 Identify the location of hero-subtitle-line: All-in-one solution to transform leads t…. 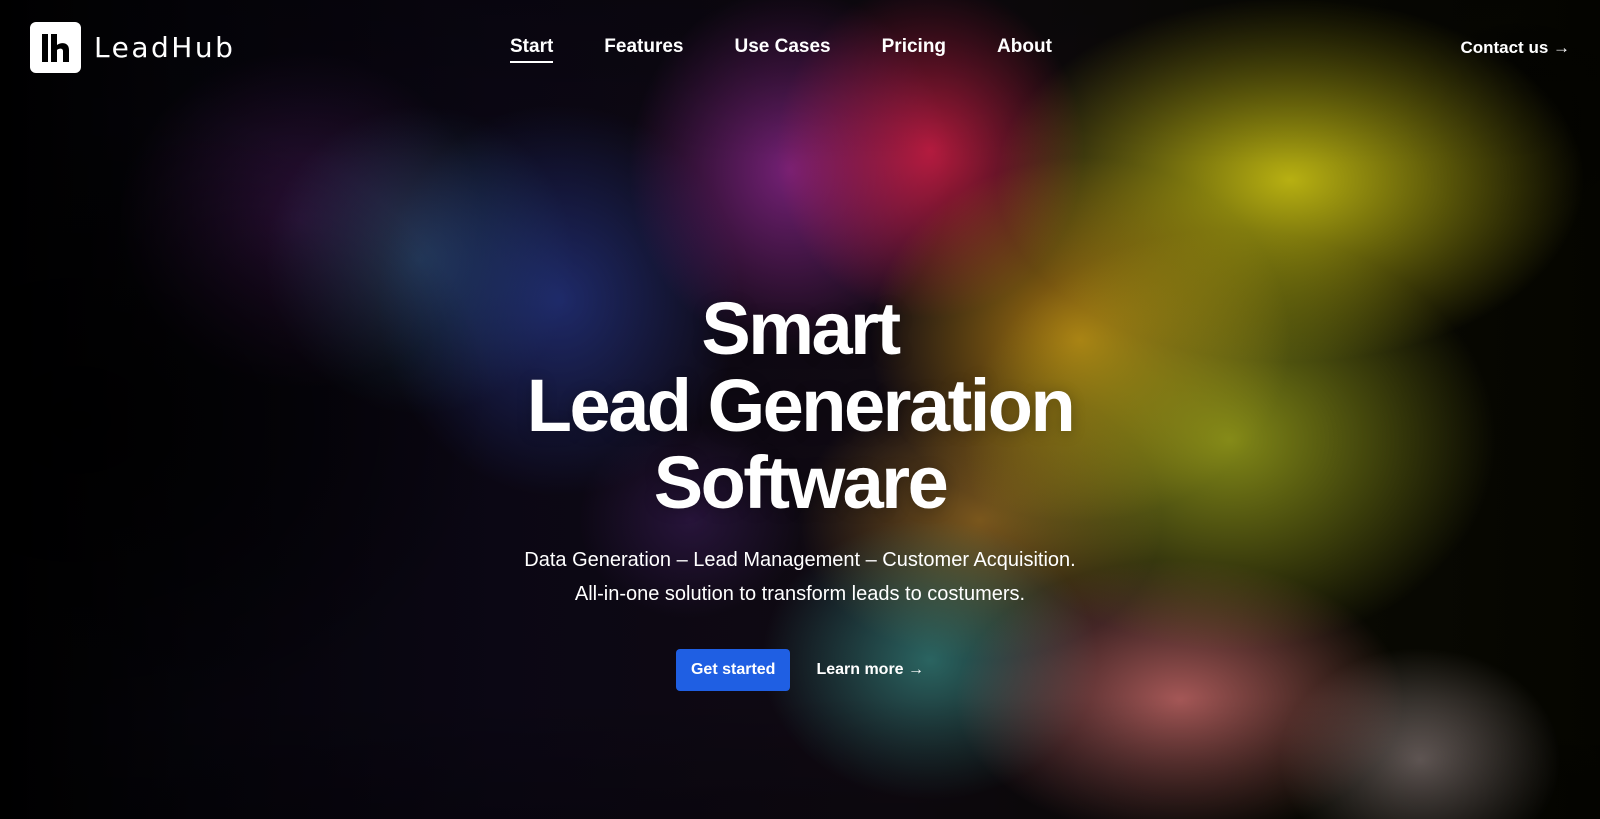
(800, 594).